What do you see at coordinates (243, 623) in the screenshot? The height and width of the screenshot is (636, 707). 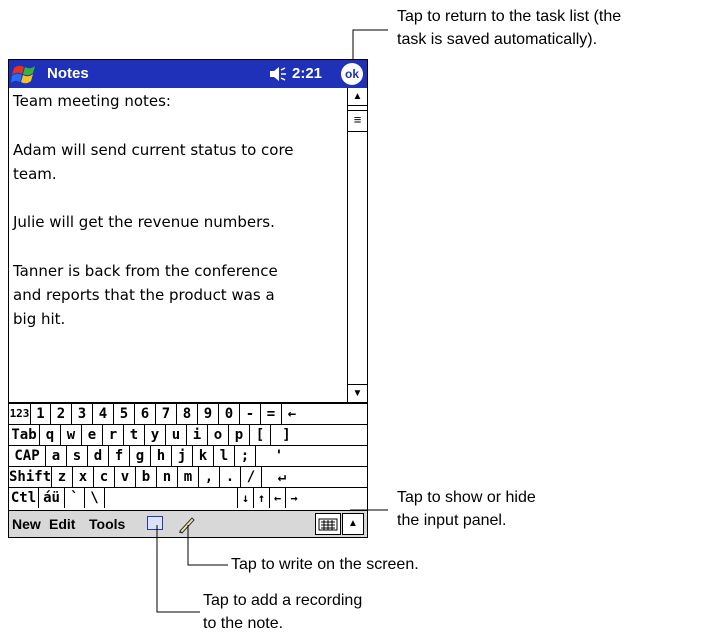 I see `callout-text: to the note.` at bounding box center [243, 623].